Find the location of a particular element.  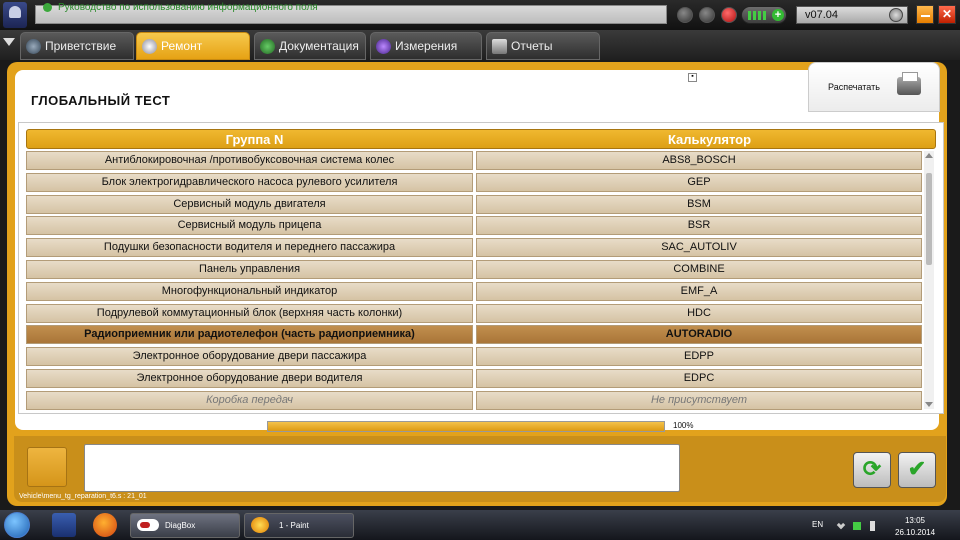

table-row: Сервисный модуль прицепа BSR is located at coordinates (474, 226).